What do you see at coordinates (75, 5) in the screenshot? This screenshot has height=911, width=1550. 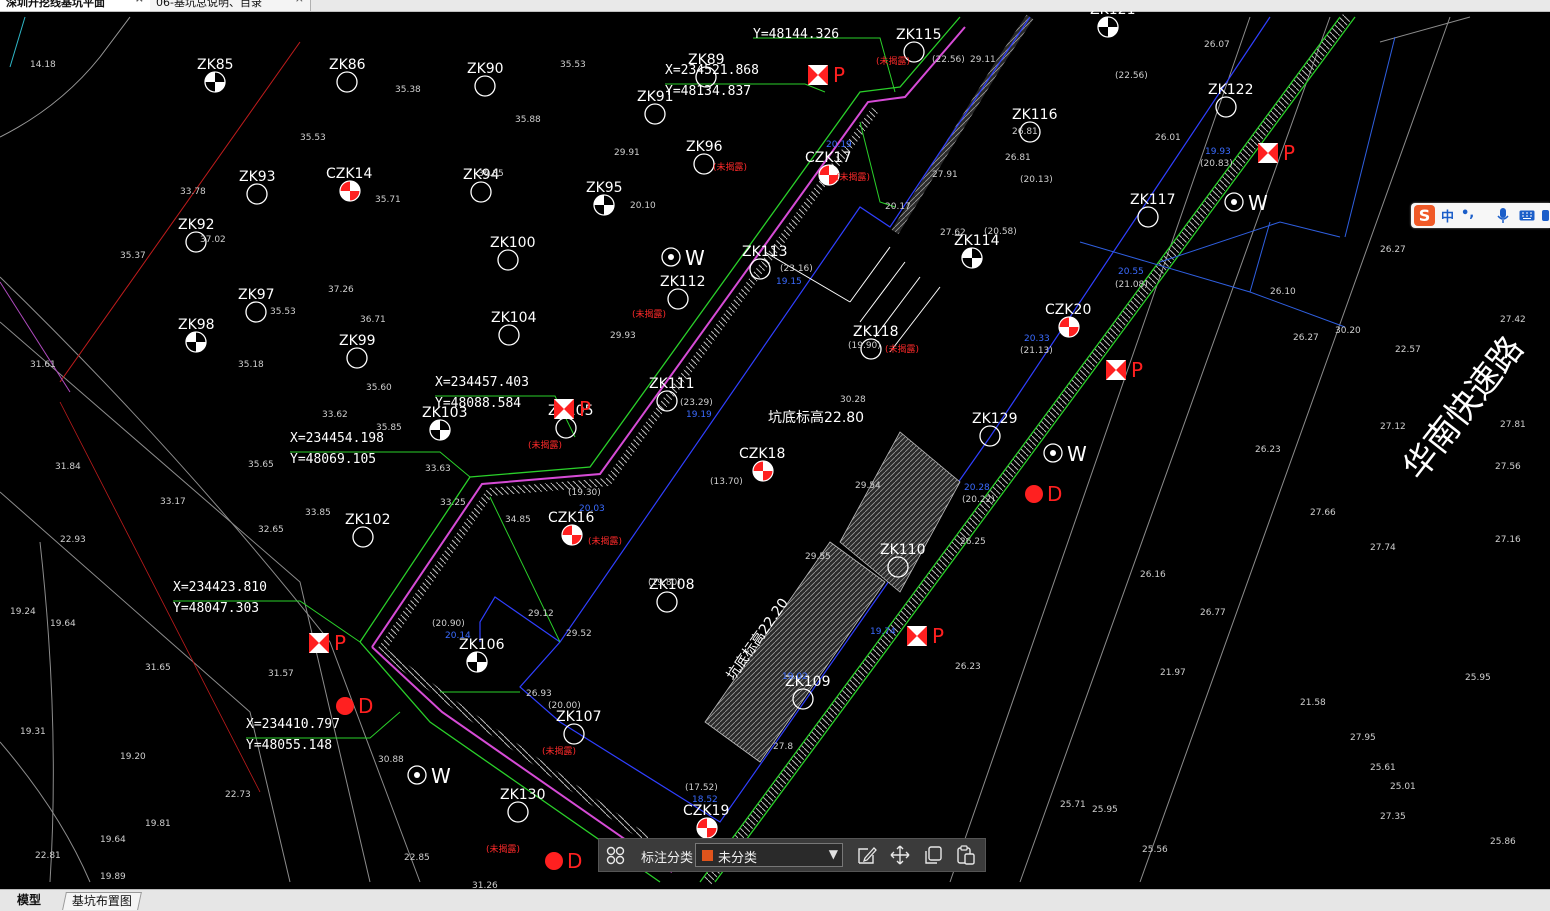 I see `doc-tab-foundation-plan: 深圳开挖线基坑平面 ×` at bounding box center [75, 5].